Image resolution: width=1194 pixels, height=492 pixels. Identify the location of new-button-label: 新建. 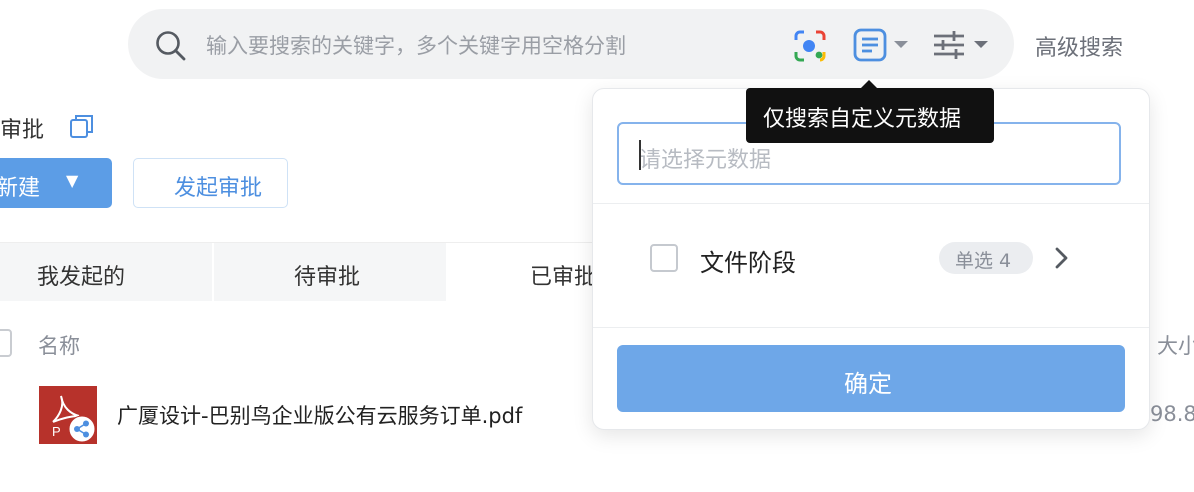
(20, 188).